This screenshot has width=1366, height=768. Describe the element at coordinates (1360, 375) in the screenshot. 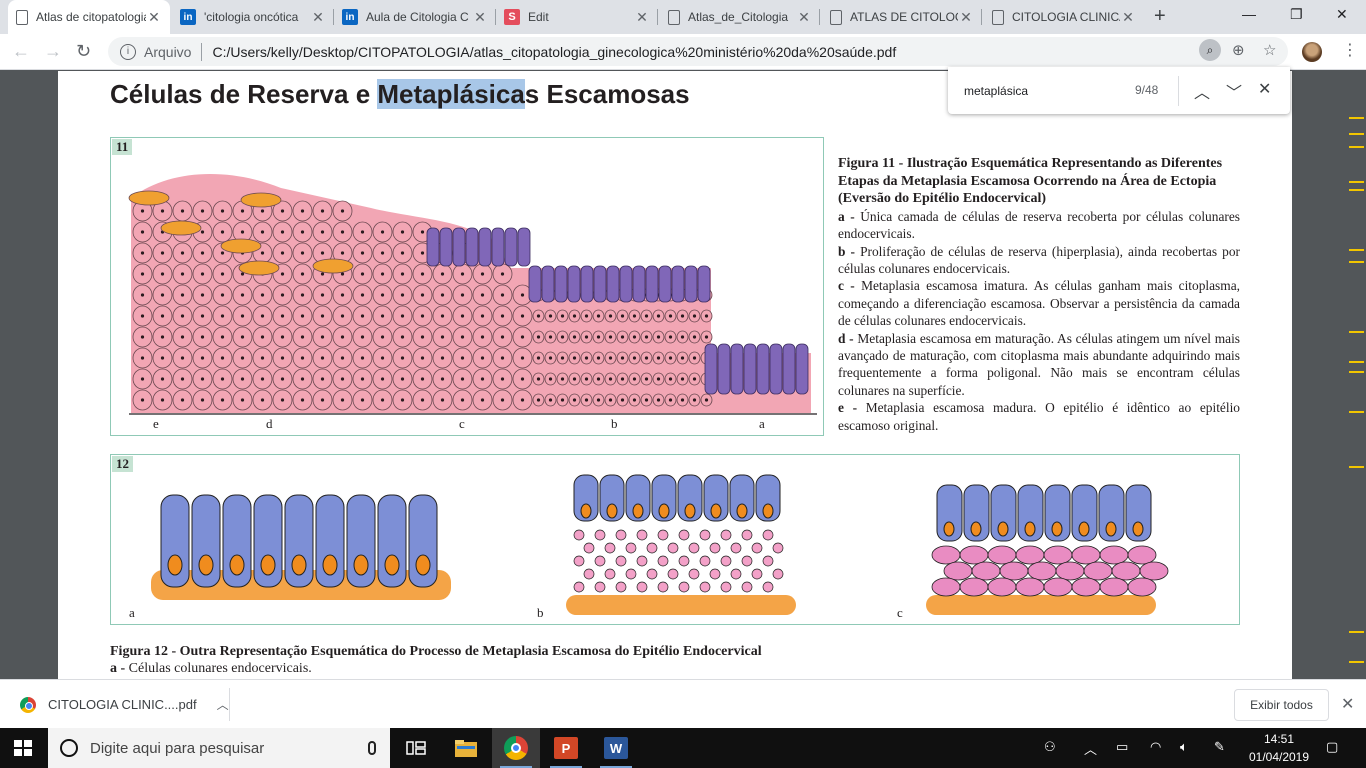

I see `scrollbar` at that location.